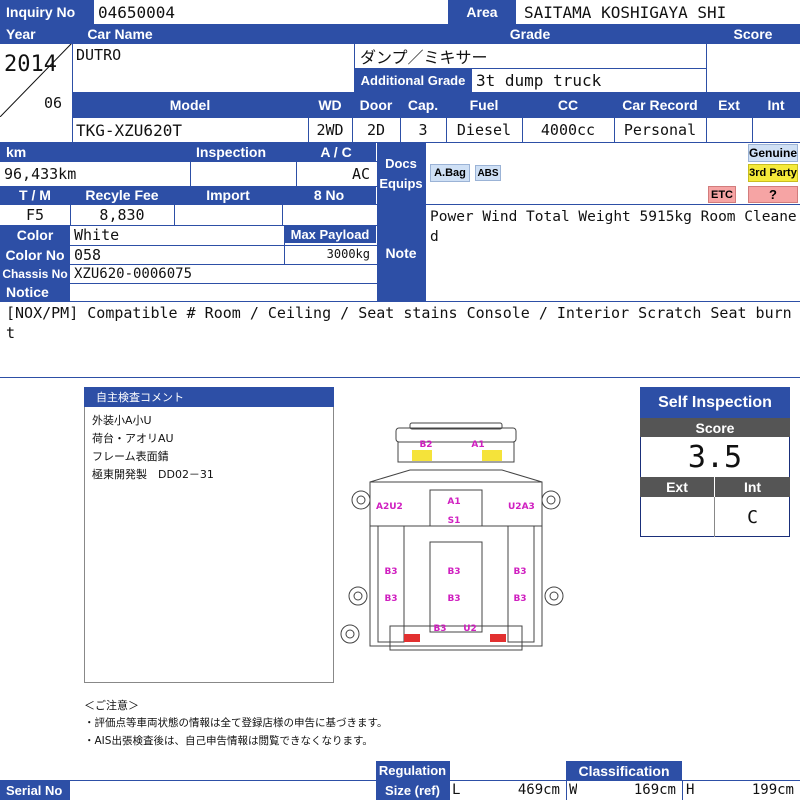 This screenshot has height=800, width=800. I want to click on int-label: Int, so click(776, 105).